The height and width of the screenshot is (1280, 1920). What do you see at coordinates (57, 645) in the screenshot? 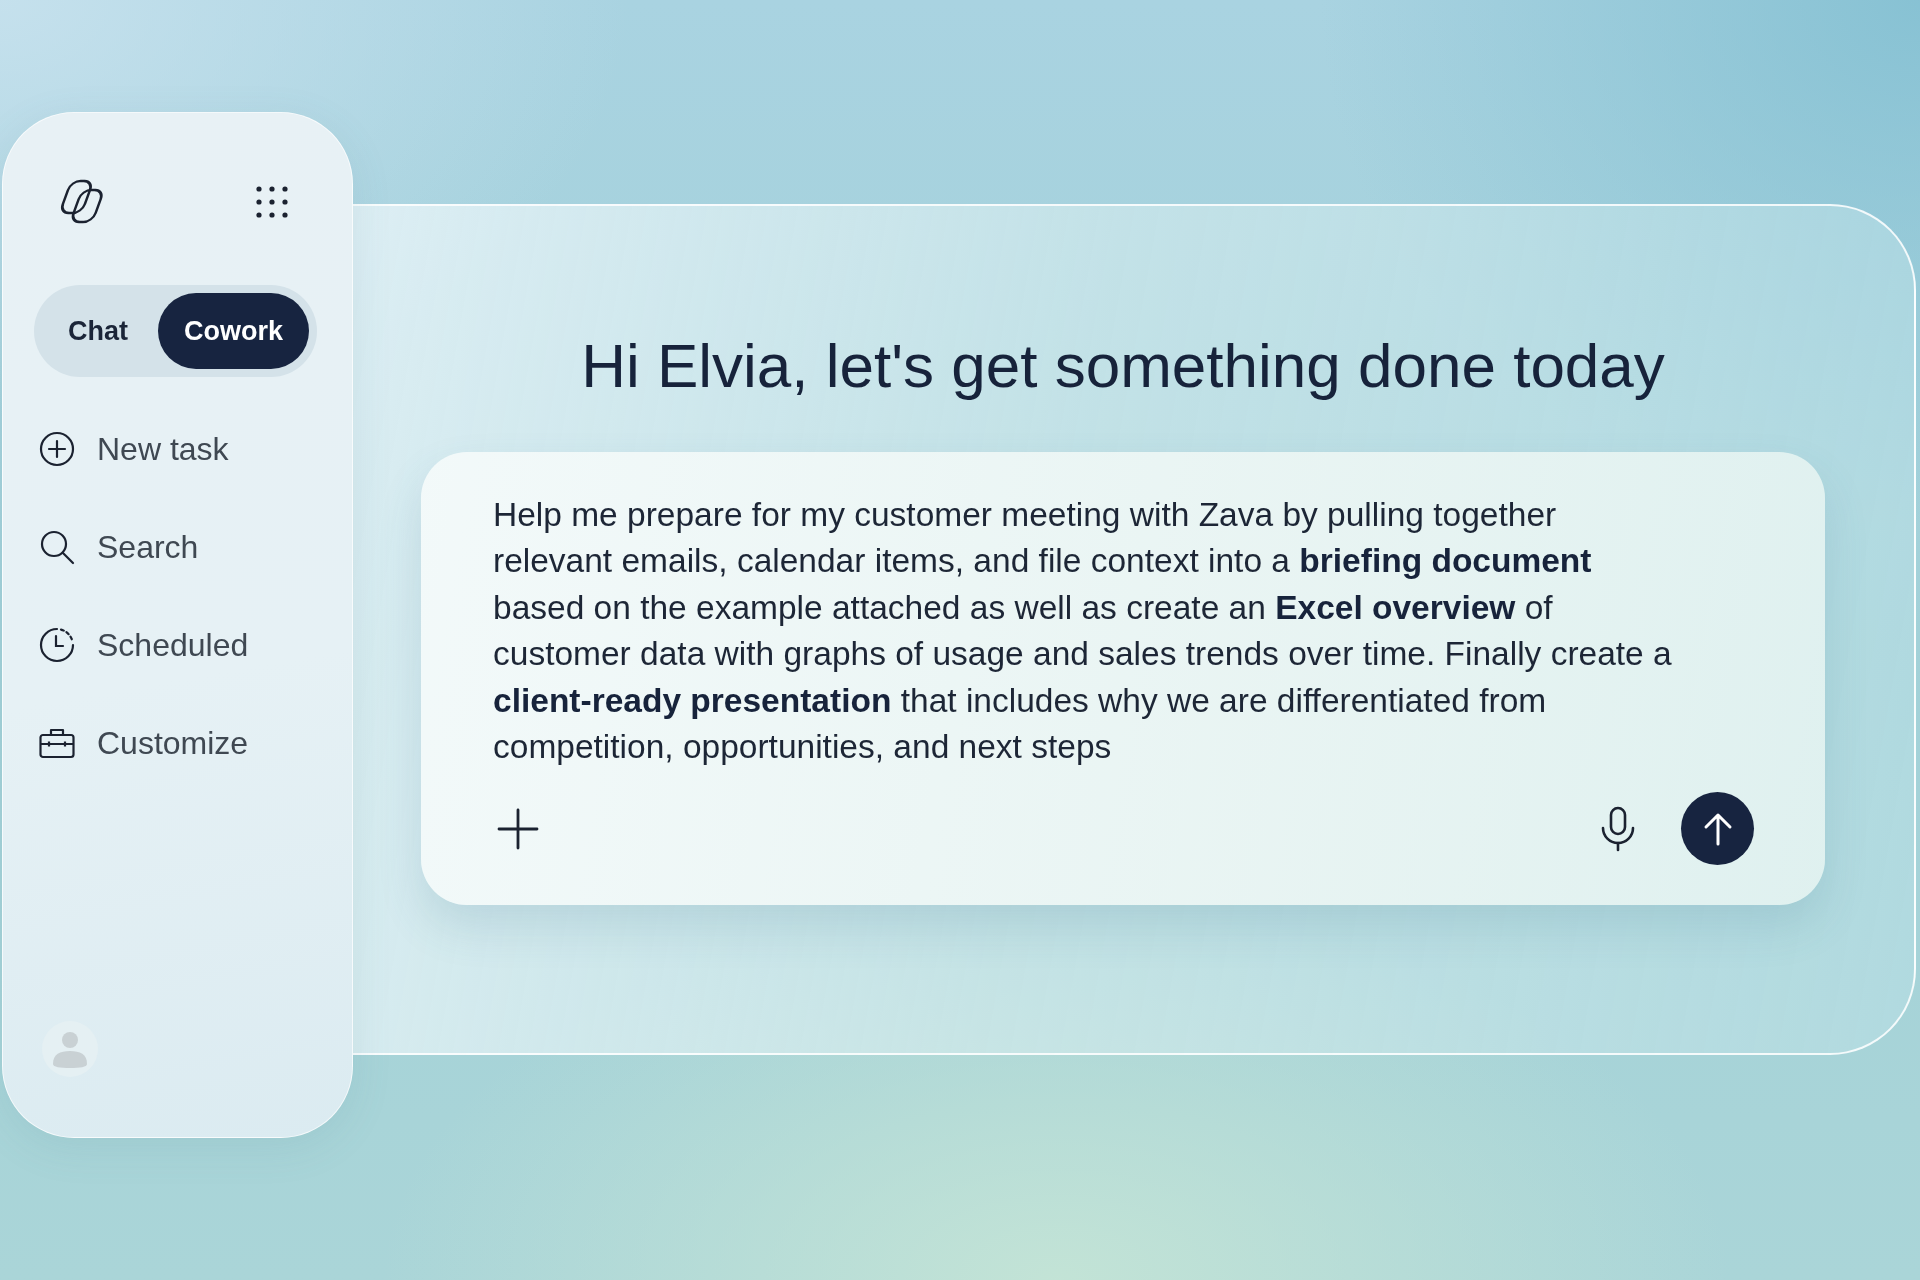
I see `clock-icon` at bounding box center [57, 645].